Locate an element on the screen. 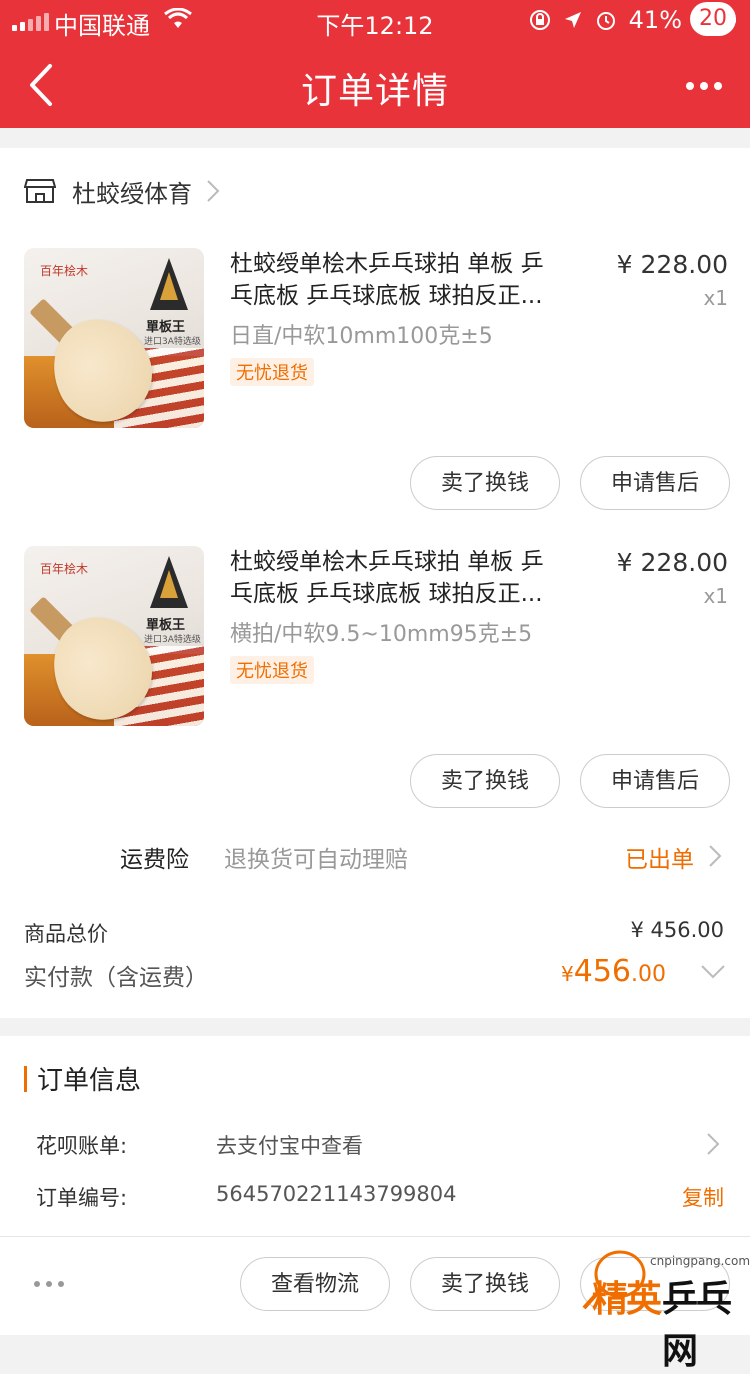  watermark-text-a: 精英 is located at coordinates (627, 1299).